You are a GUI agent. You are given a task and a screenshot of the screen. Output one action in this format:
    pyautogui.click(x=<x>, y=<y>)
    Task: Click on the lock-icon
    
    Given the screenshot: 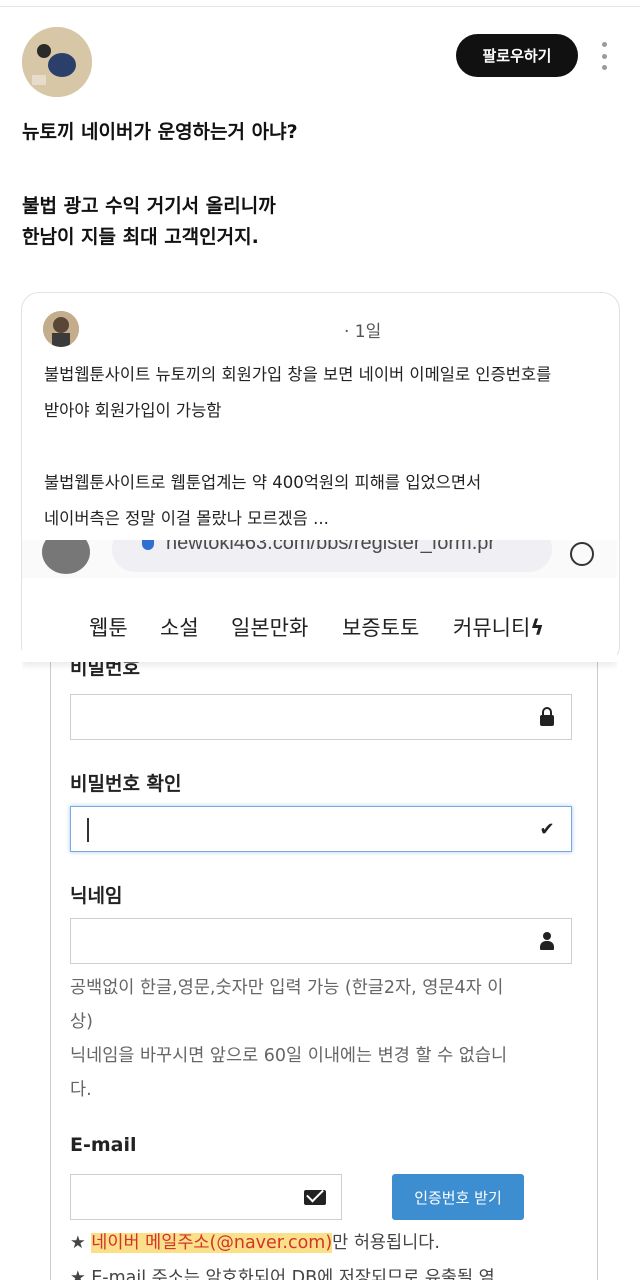 What is the action you would take?
    pyautogui.click(x=547, y=716)
    